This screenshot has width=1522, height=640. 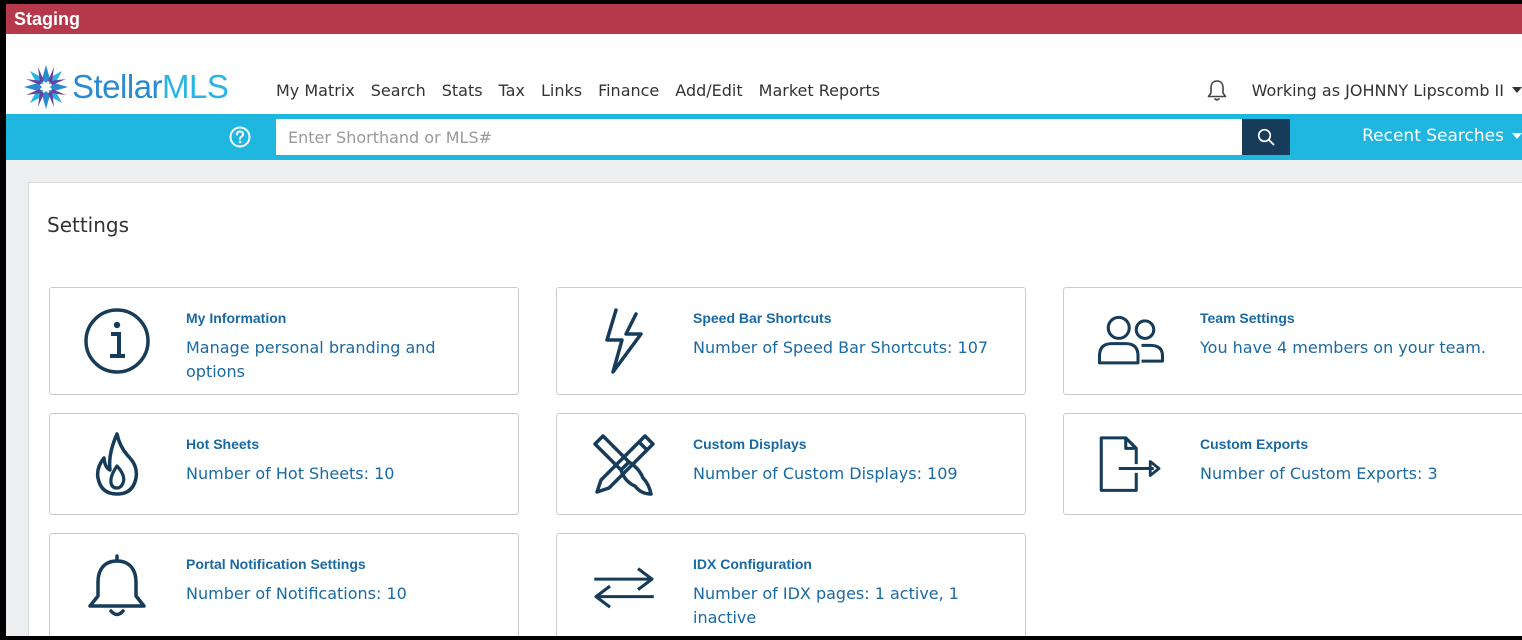 I want to click on card-title: IDX Configuration, so click(x=752, y=564).